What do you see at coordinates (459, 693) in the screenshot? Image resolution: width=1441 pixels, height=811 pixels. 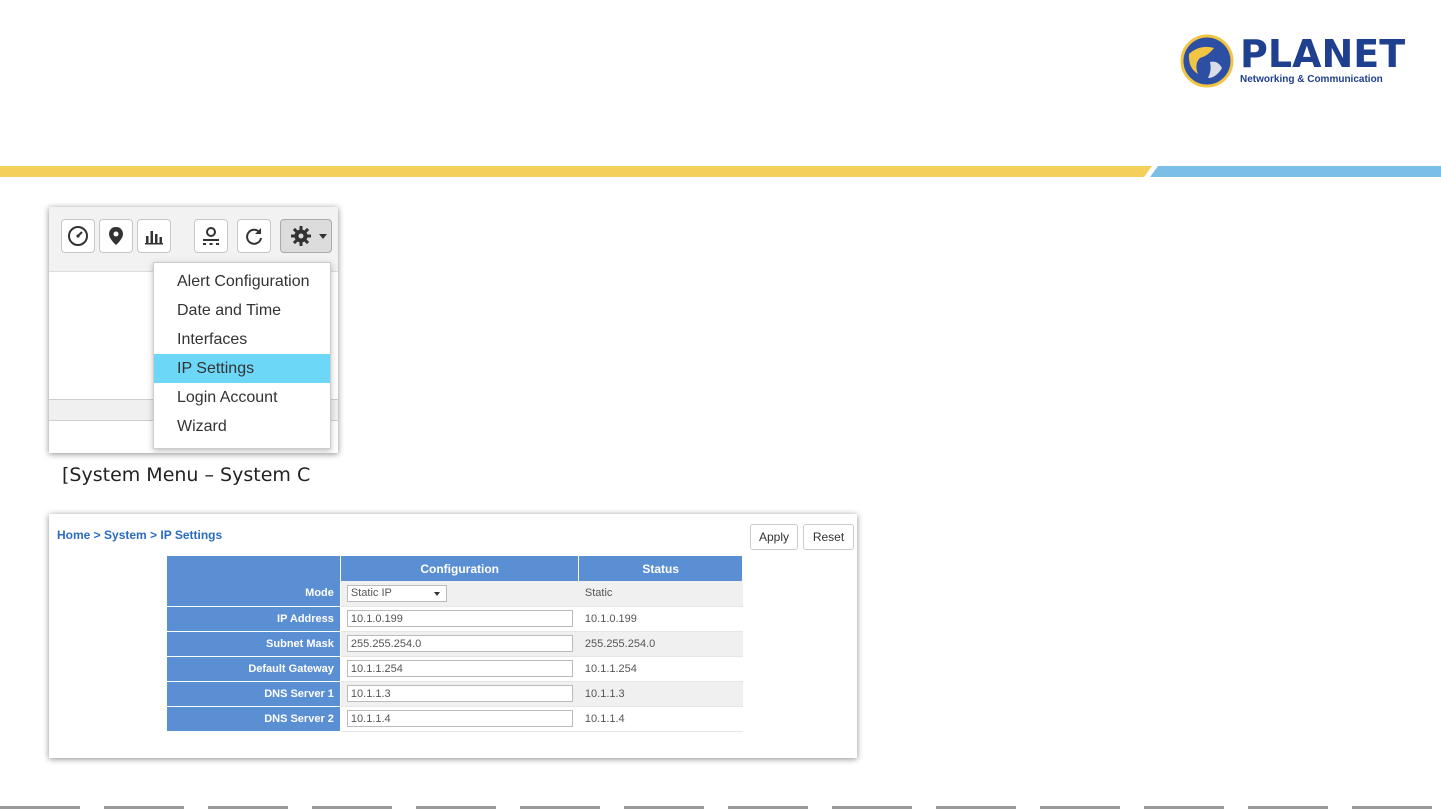 I see `dns-server-1-input: 10.1.1.3` at bounding box center [459, 693].